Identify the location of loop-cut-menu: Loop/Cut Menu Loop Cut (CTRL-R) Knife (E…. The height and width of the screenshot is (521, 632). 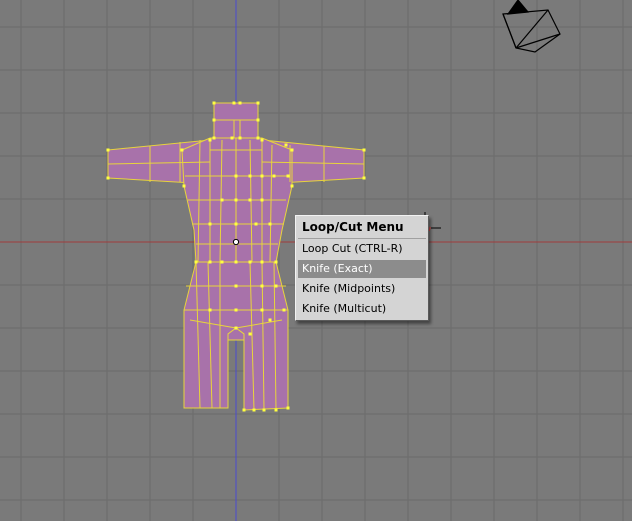
(362, 268).